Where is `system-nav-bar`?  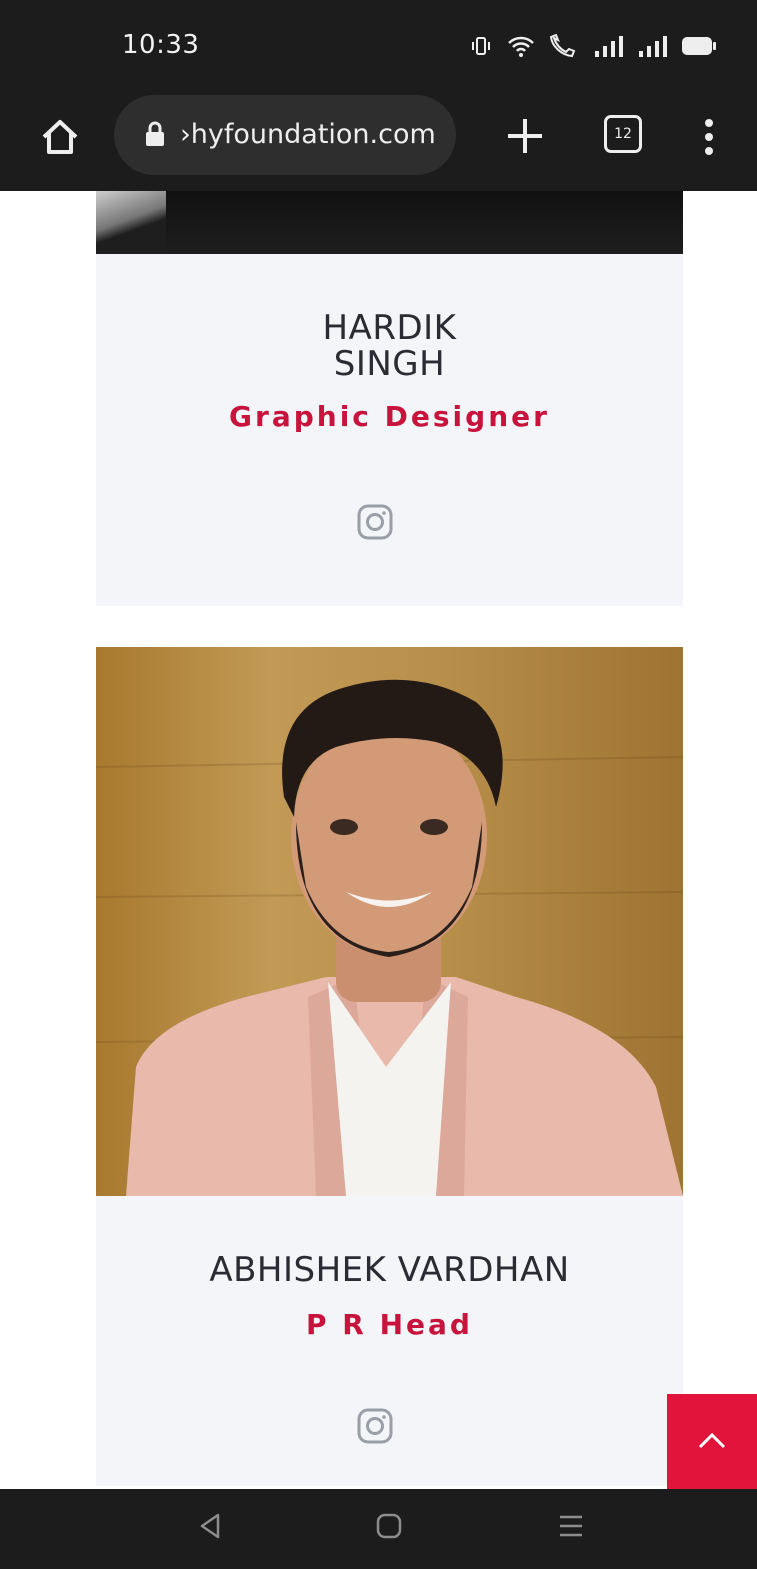
system-nav-bar is located at coordinates (378, 1529).